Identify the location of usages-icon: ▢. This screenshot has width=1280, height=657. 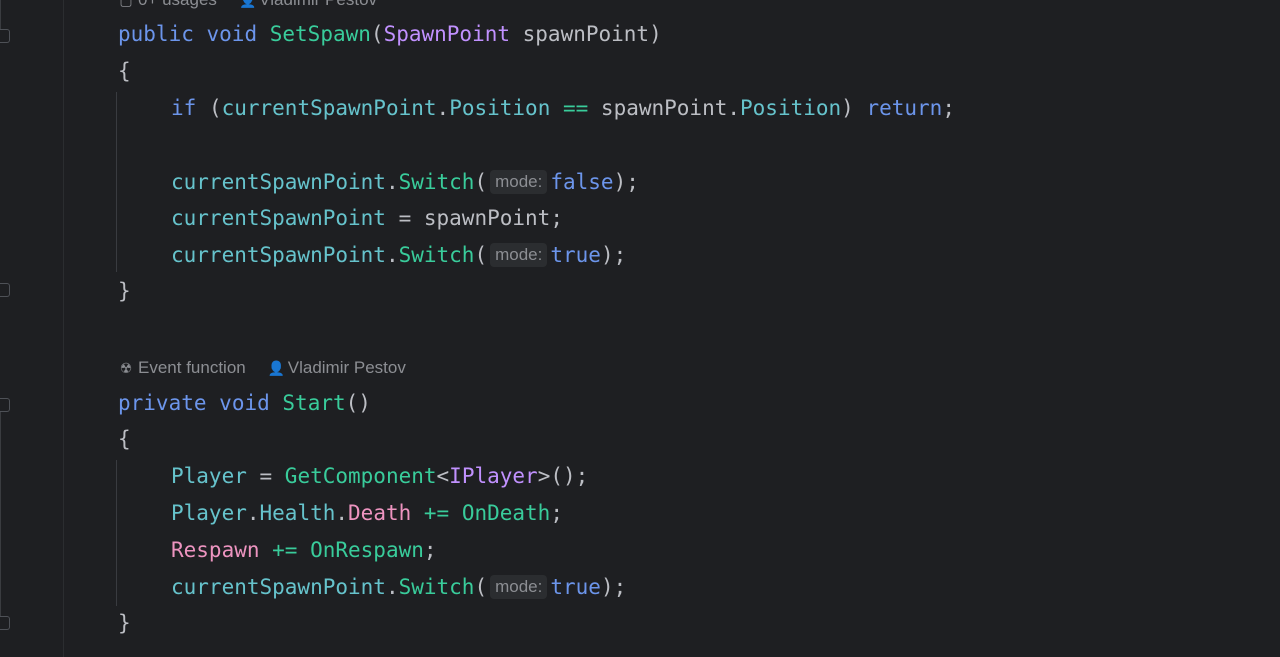
(126, 4).